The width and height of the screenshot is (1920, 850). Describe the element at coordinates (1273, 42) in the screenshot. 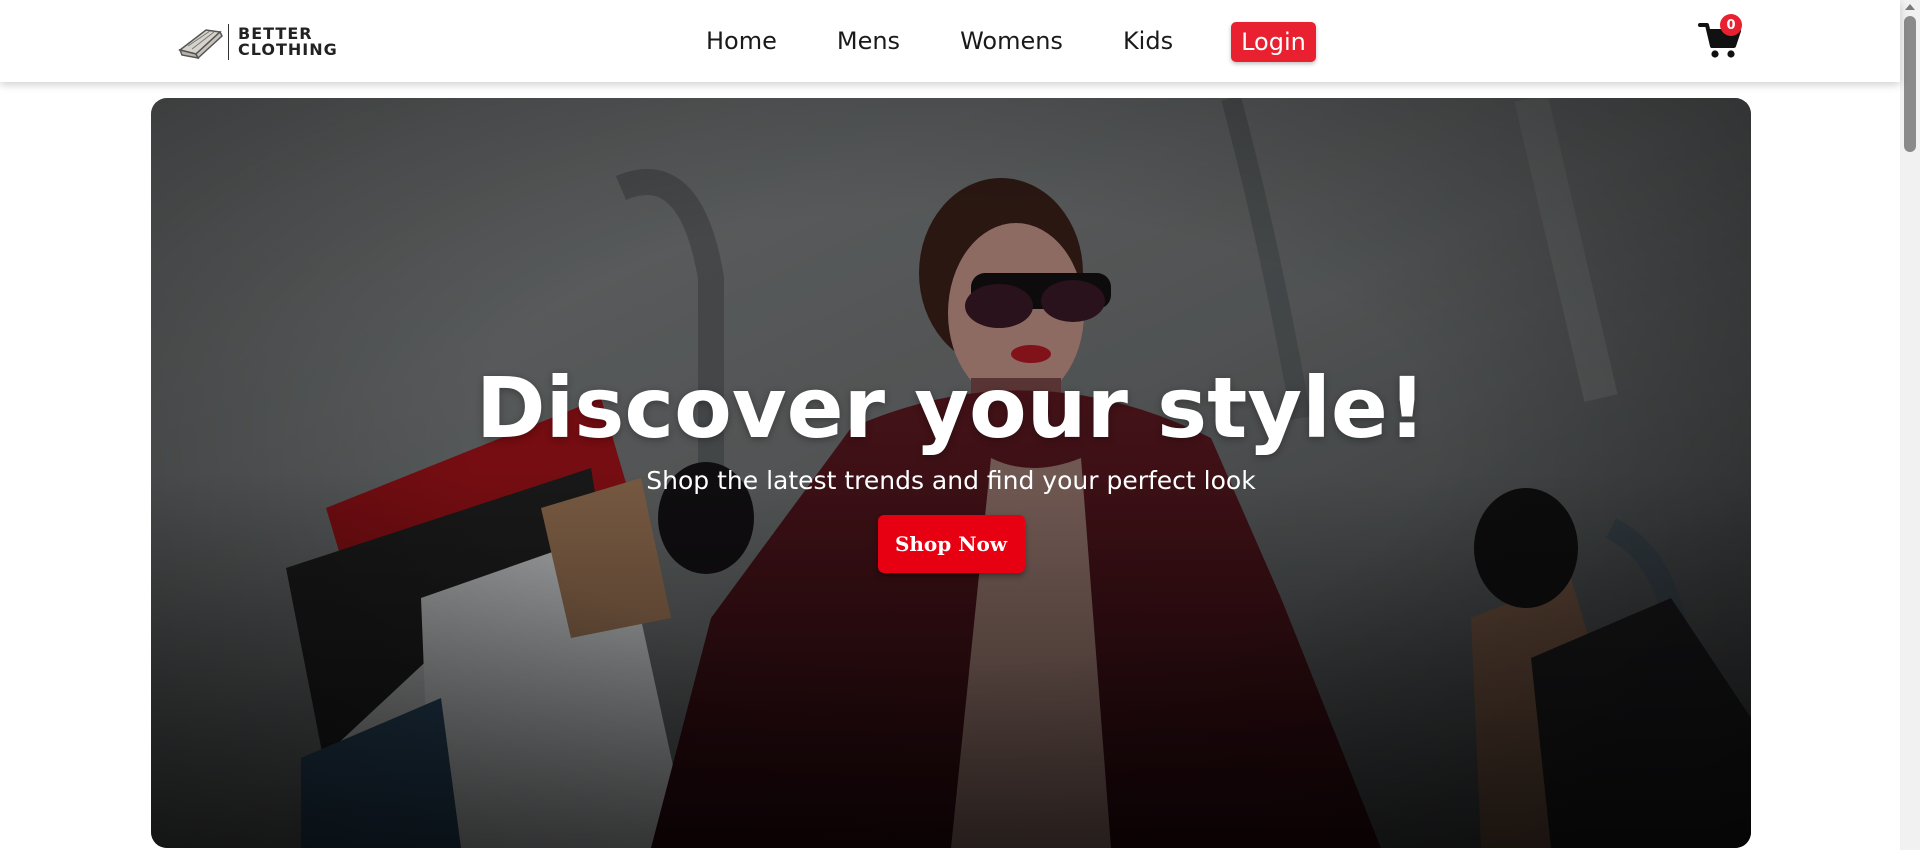

I see `login-button: Login` at that location.